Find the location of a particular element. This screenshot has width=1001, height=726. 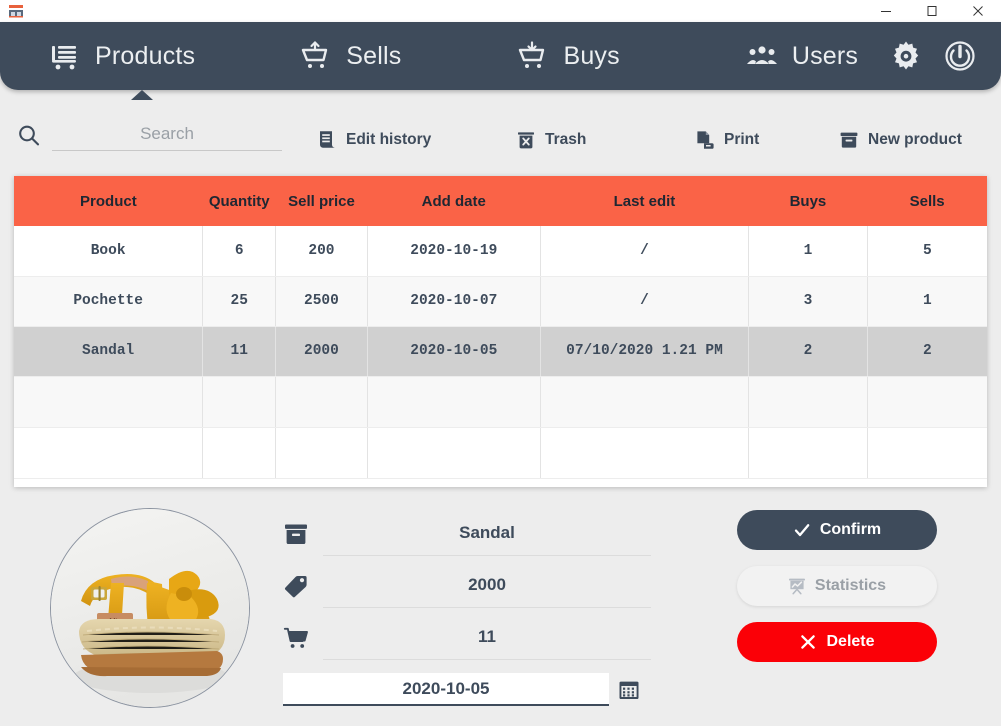

cell-sells: 1 is located at coordinates (927, 301).